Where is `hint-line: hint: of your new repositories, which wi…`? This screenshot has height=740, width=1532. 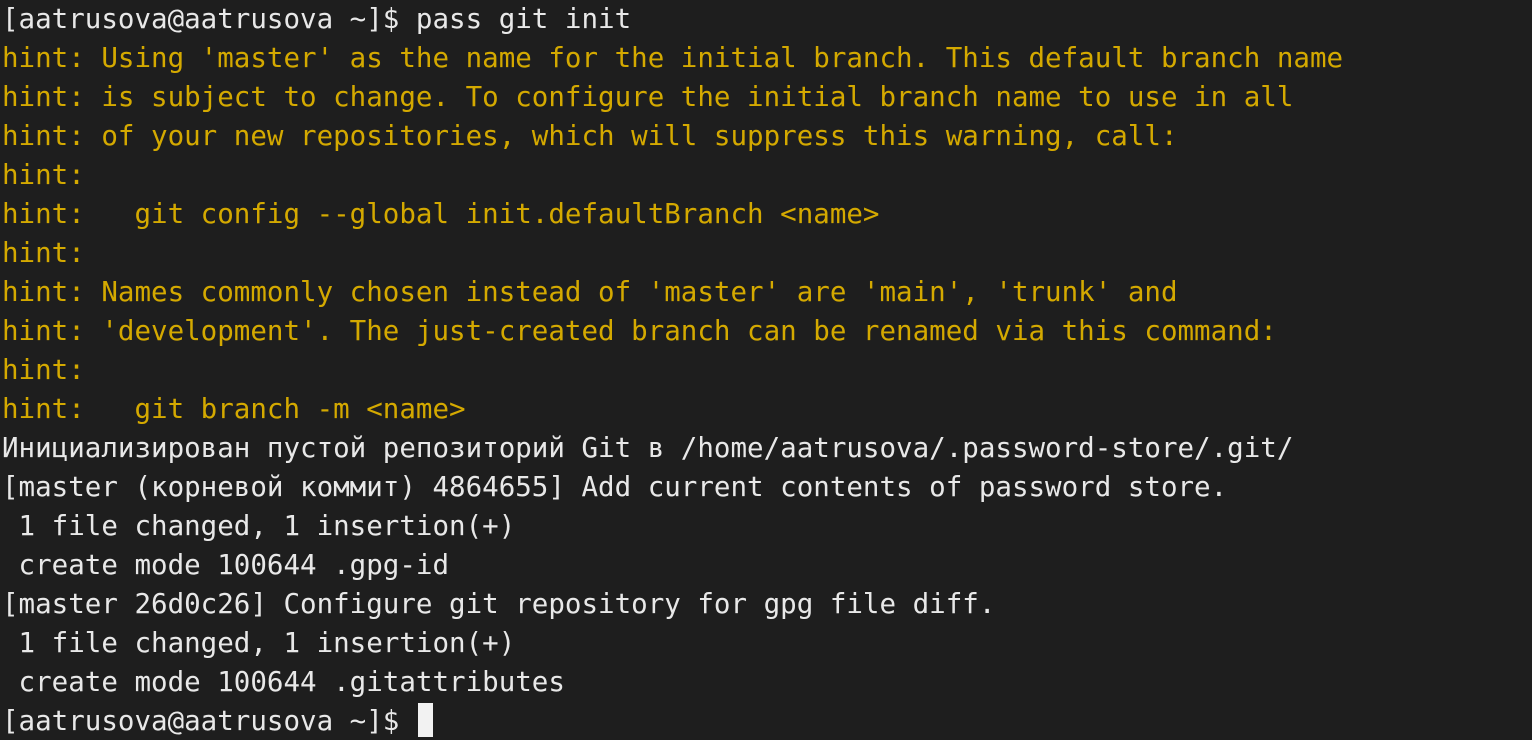 hint-line: hint: of your new repositories, which wi… is located at coordinates (590, 136).